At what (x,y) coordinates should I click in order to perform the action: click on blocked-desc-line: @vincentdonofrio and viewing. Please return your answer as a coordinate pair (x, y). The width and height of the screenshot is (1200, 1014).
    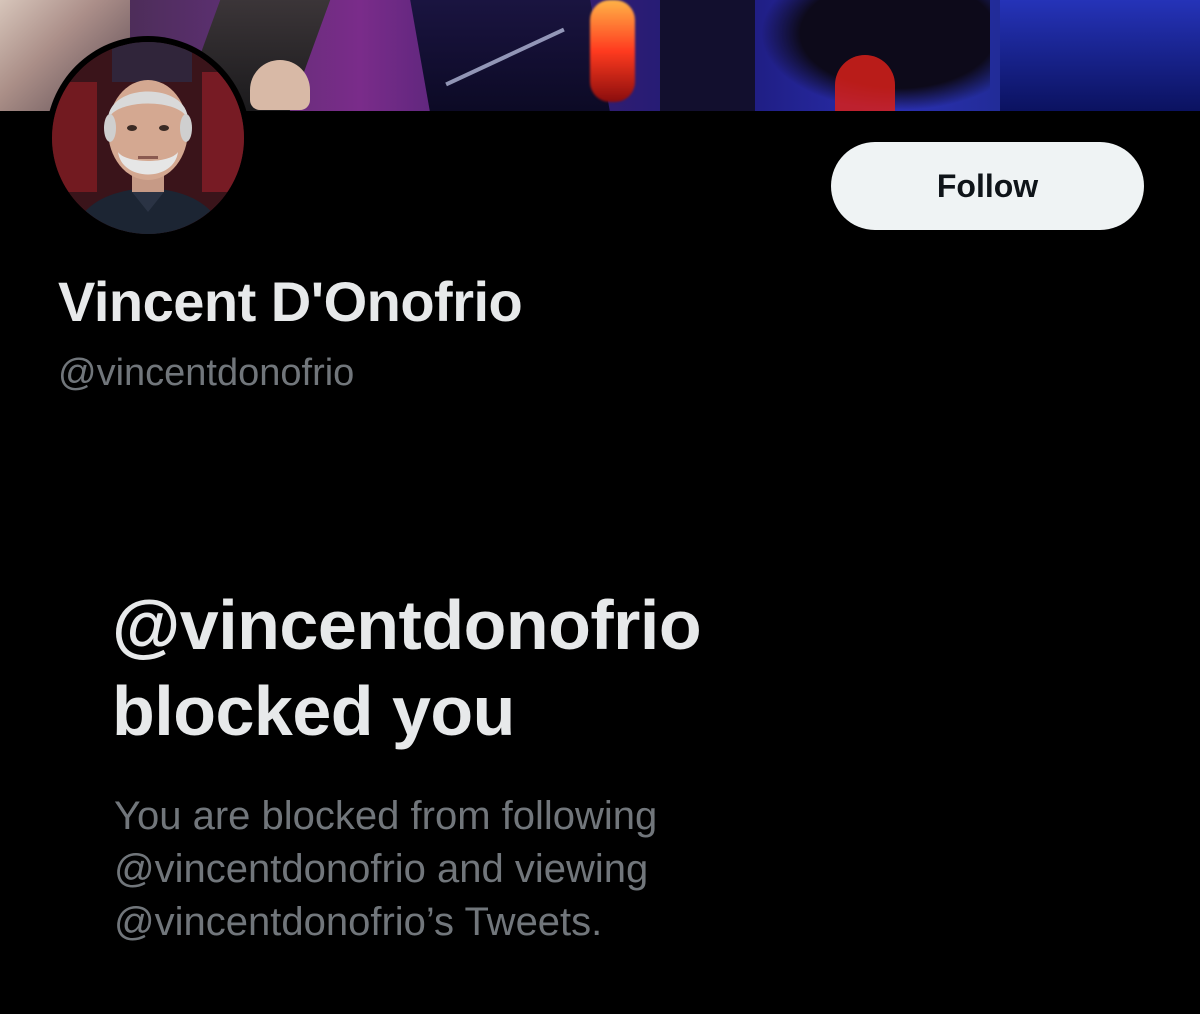
    Looking at the image, I should click on (381, 869).